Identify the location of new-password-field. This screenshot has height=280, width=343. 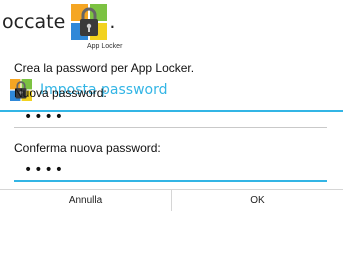
(170, 117).